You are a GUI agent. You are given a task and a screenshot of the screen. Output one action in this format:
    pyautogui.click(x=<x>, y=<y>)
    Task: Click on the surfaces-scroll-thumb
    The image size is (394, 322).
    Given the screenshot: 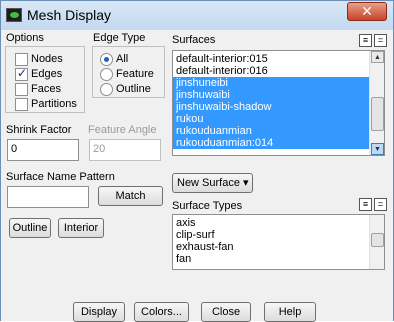 What is the action you would take?
    pyautogui.click(x=377, y=114)
    